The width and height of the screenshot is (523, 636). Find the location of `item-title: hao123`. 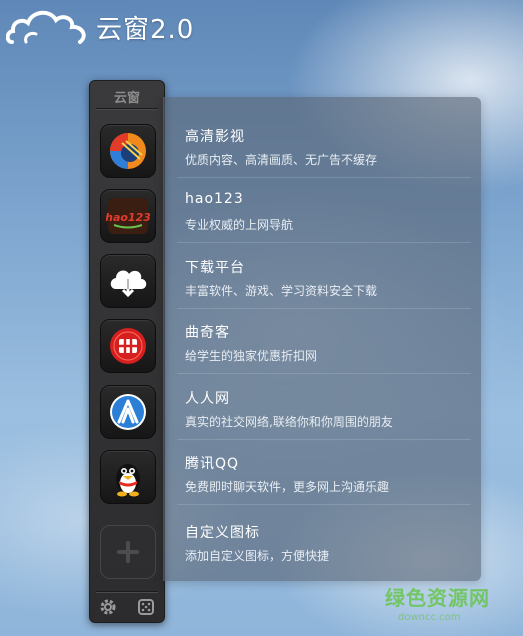

item-title: hao123 is located at coordinates (214, 199).